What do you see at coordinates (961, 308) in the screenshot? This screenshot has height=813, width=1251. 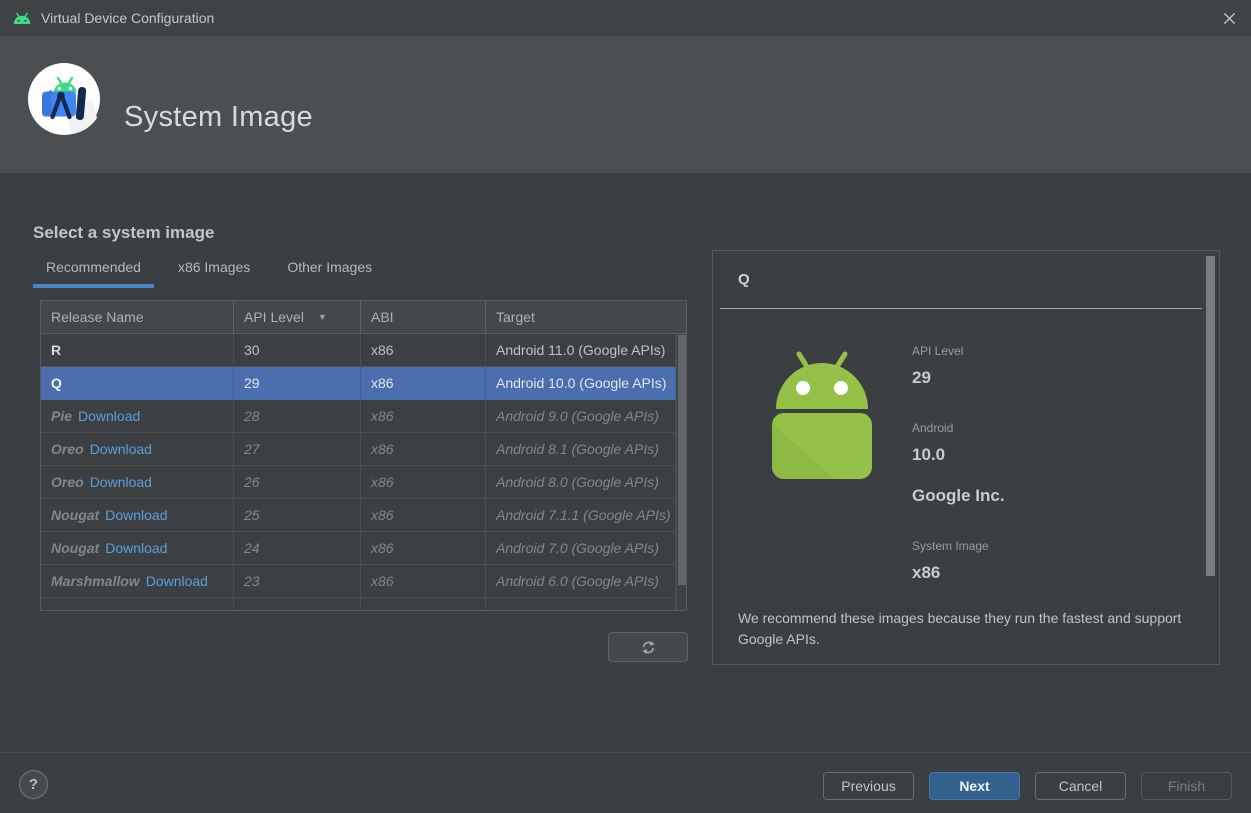 I see `panel-divider` at bounding box center [961, 308].